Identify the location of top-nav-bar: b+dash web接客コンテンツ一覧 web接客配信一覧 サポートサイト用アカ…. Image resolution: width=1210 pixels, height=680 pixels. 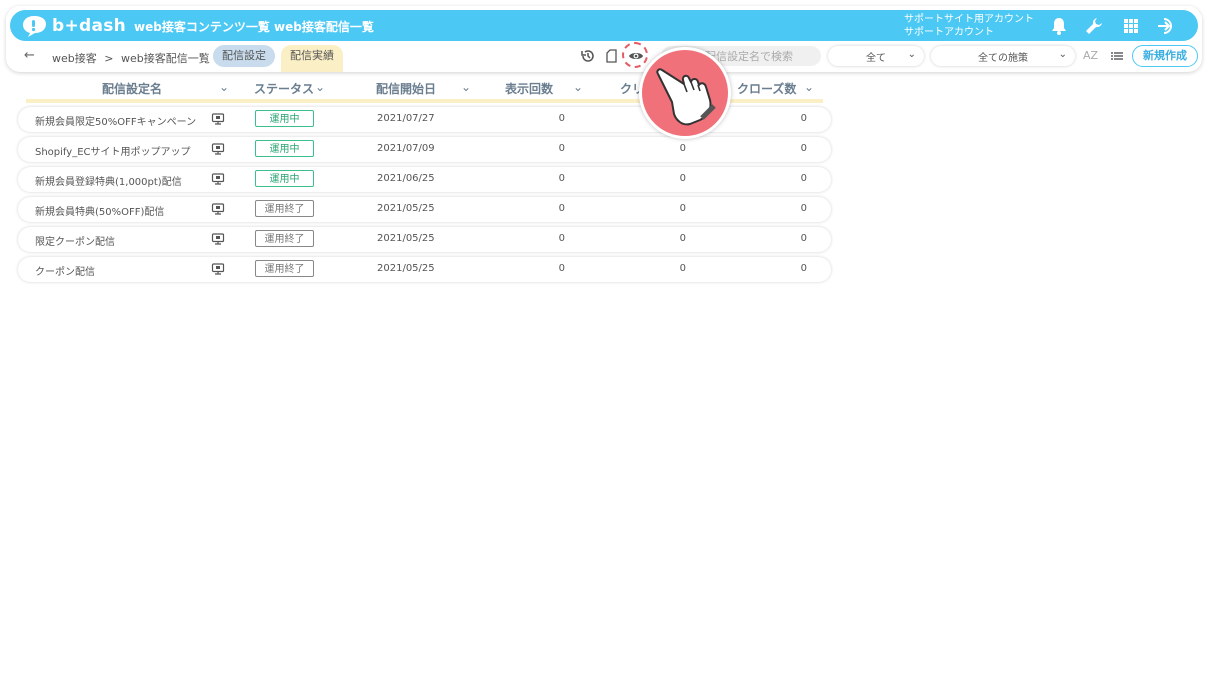
(604, 25).